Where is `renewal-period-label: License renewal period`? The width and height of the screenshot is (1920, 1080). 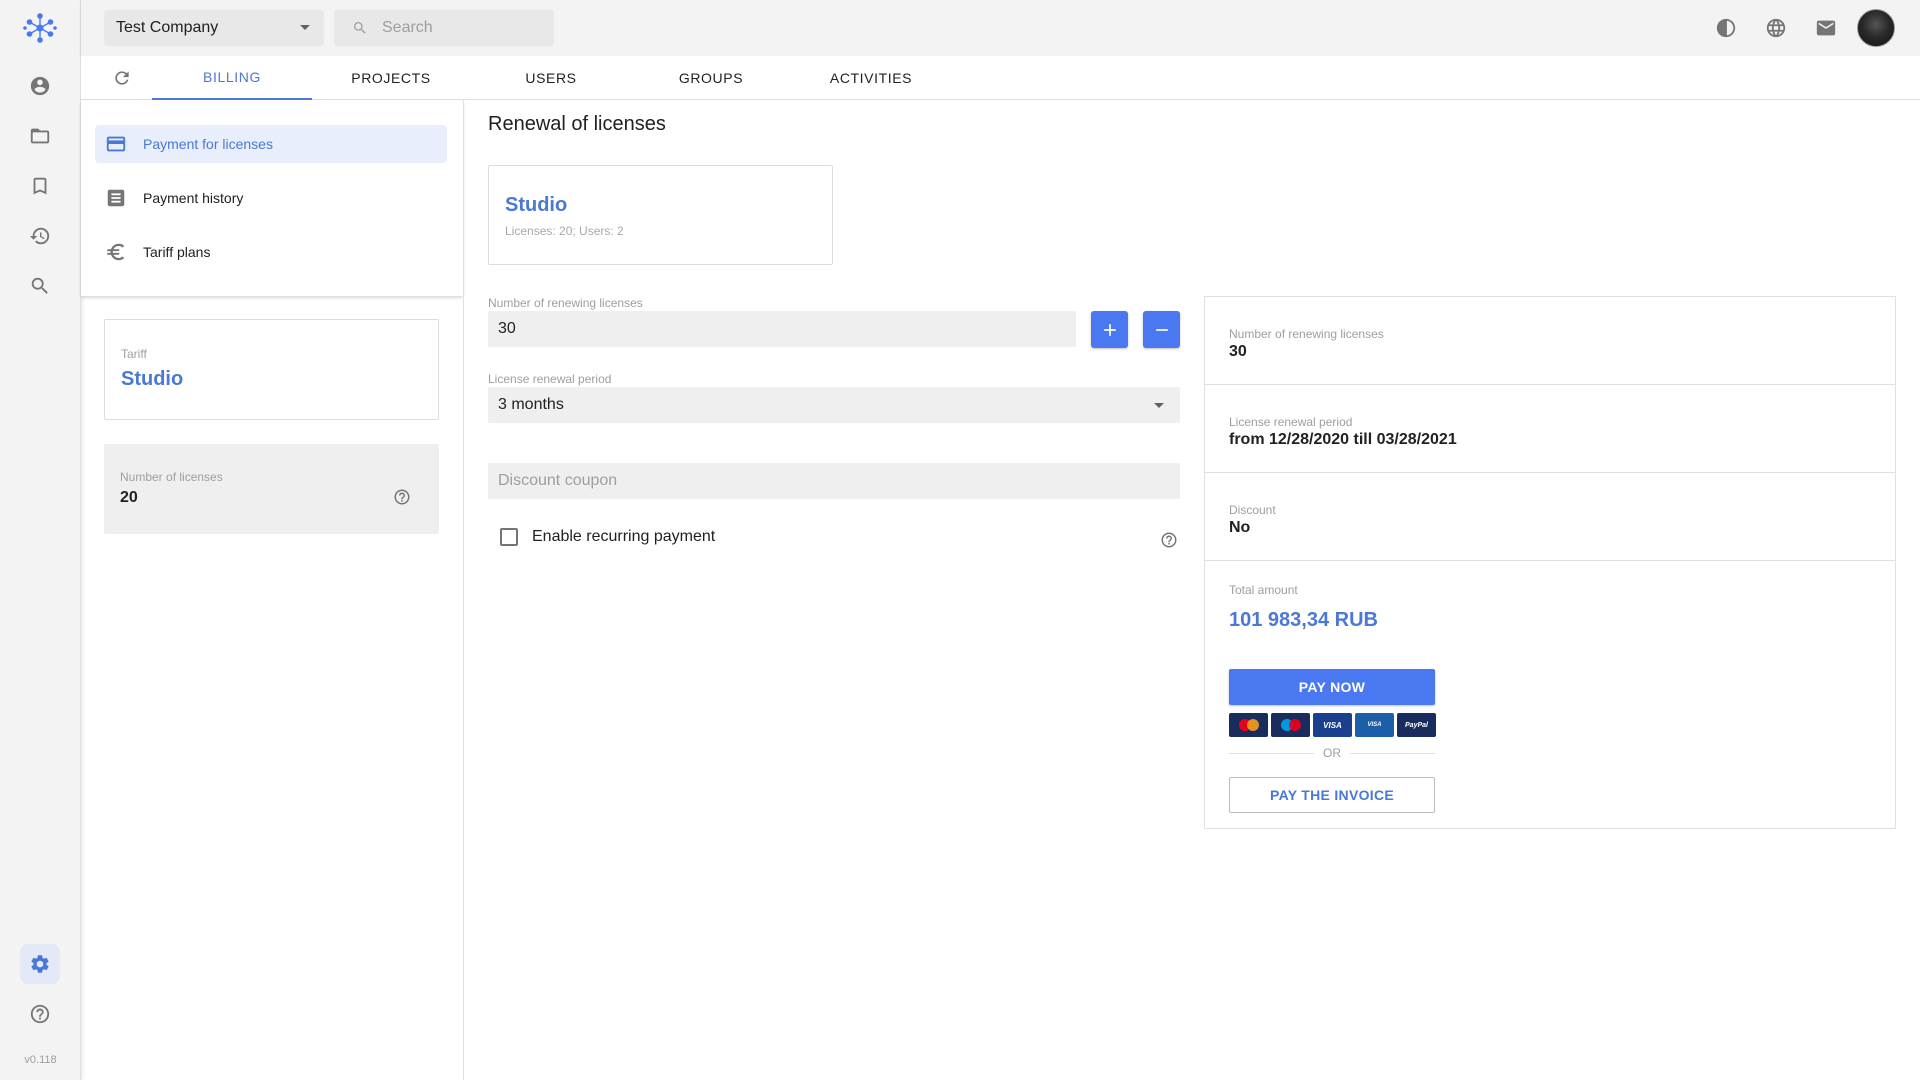 renewal-period-label: License renewal period is located at coordinates (550, 379).